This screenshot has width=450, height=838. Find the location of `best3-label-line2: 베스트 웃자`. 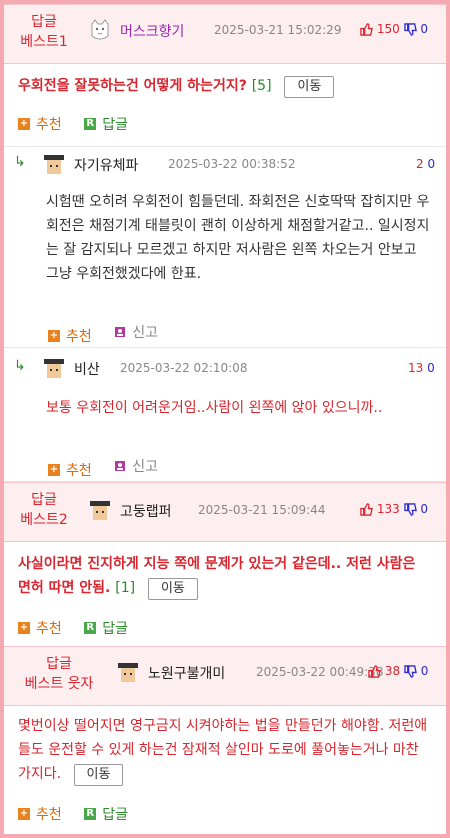

best3-label-line2: 베스트 웃자 is located at coordinates (59, 684).